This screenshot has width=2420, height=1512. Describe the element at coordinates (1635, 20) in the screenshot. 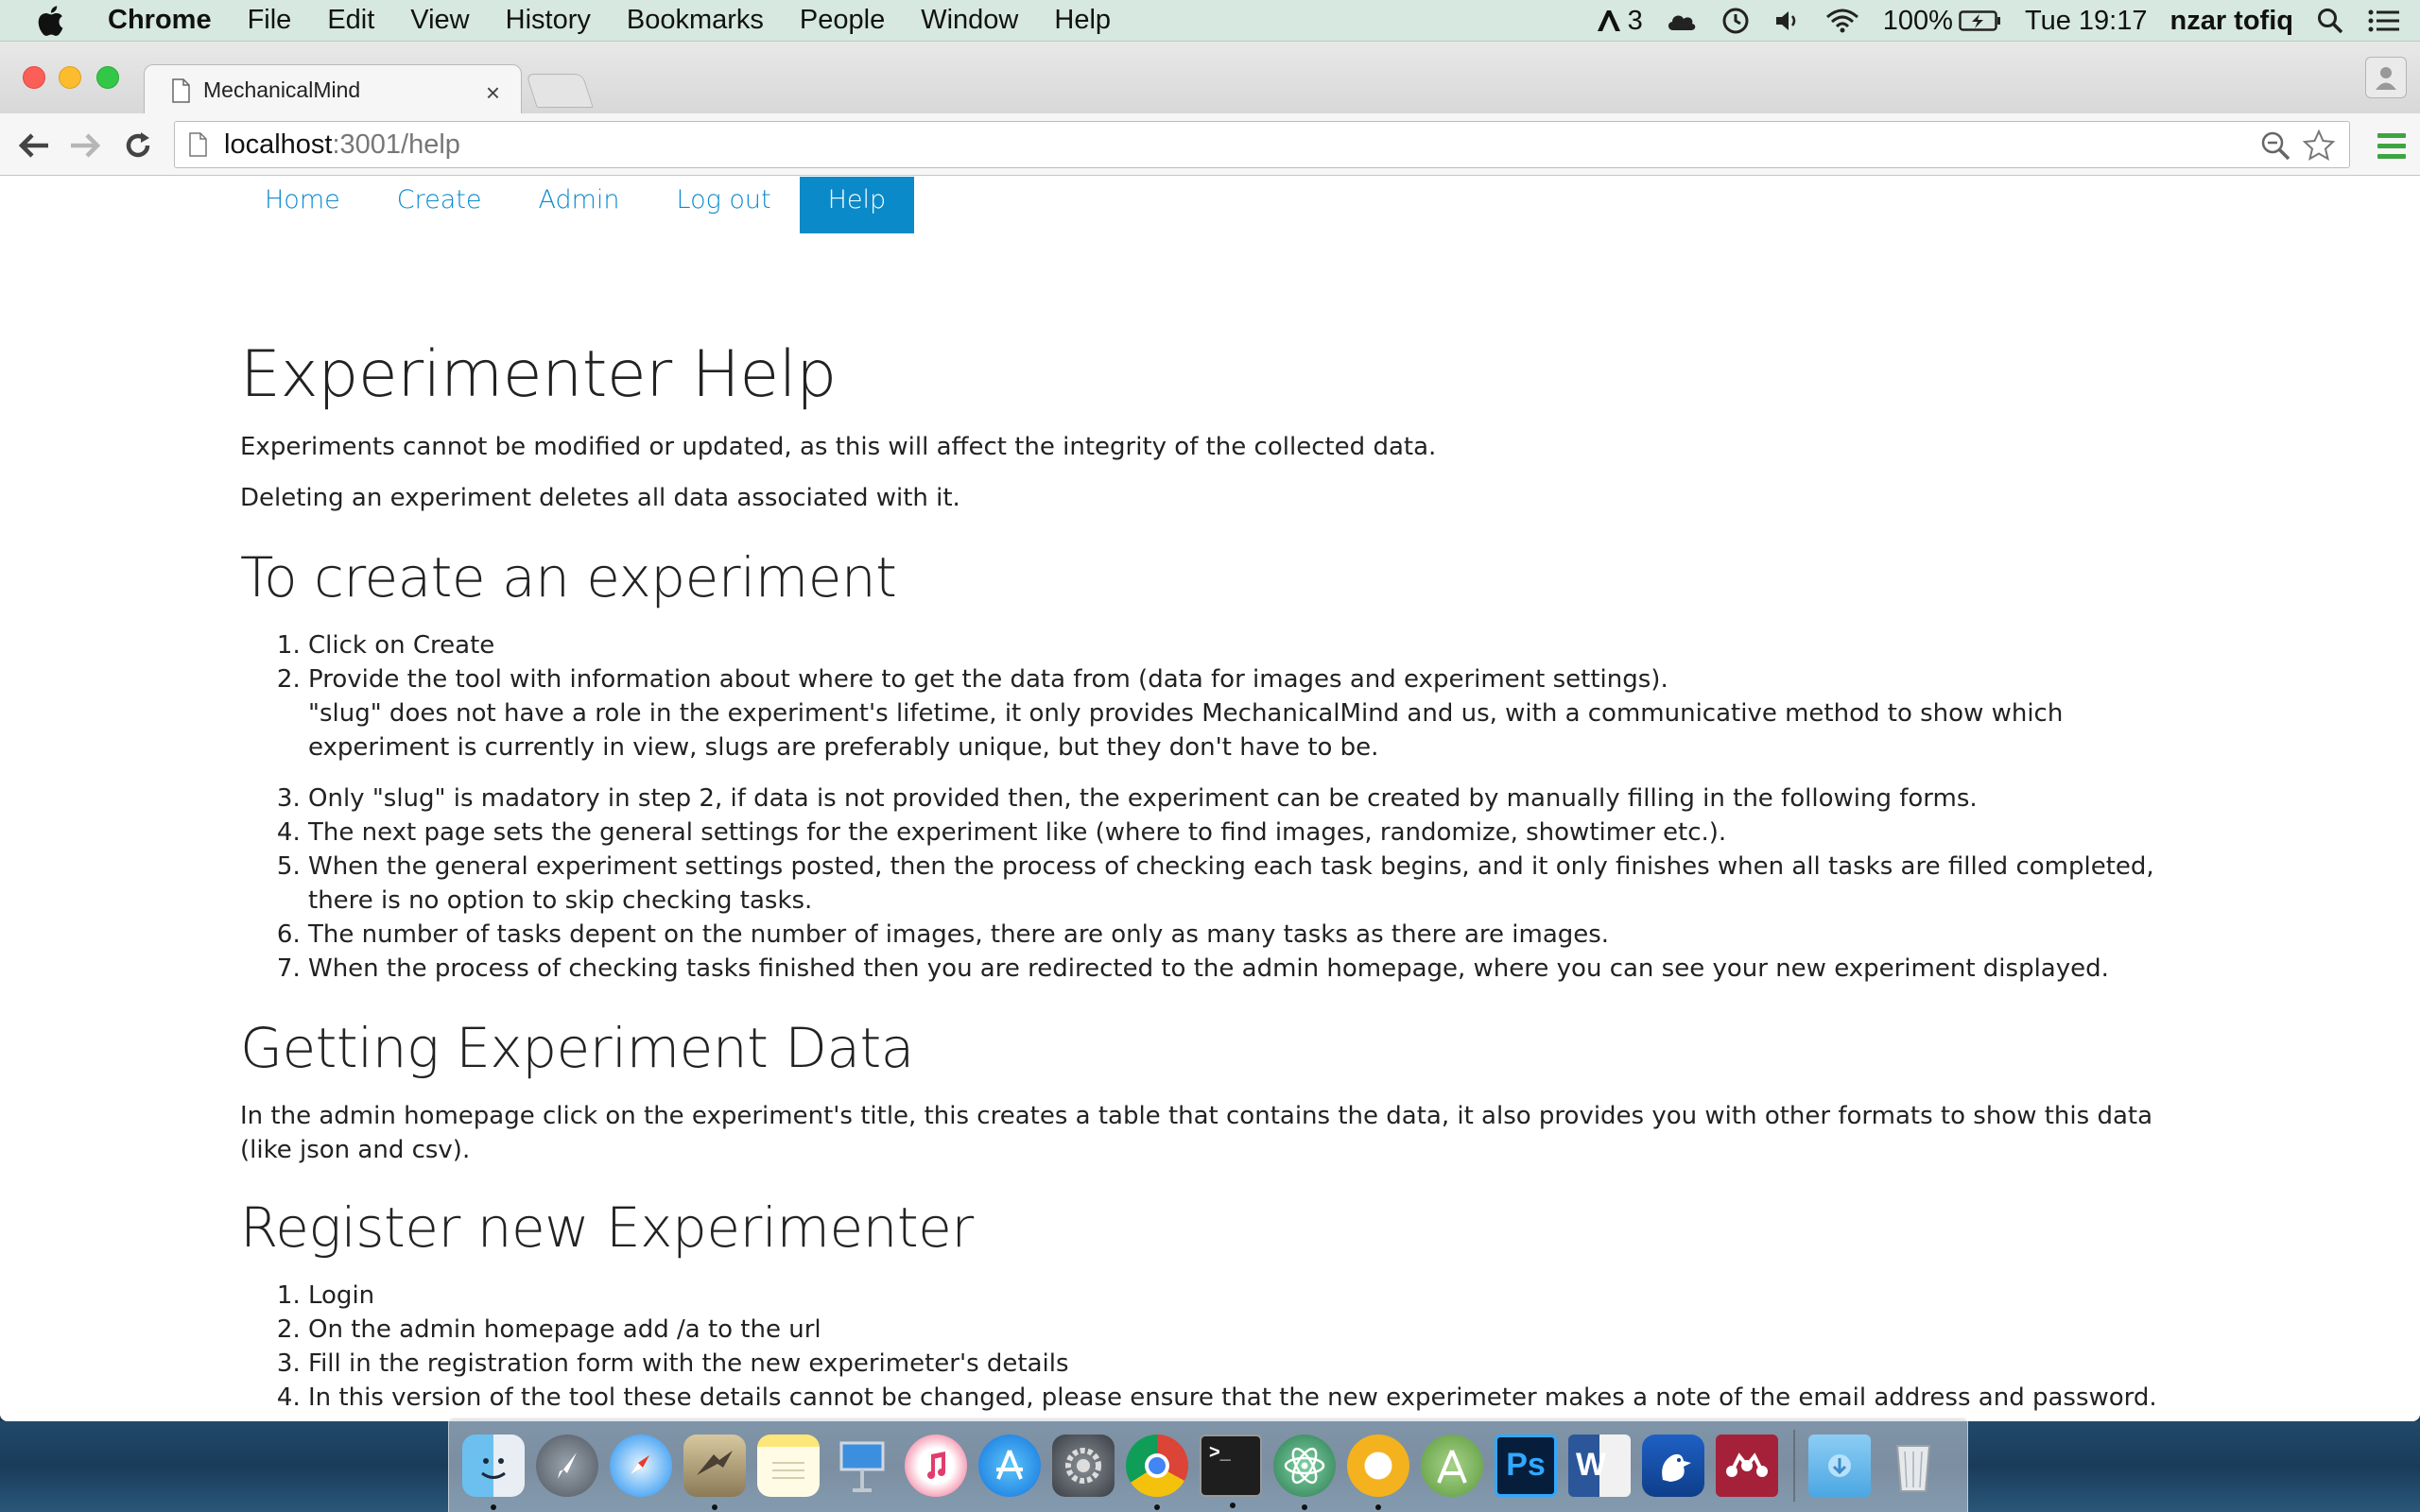

I see `adobe-count: 3` at that location.